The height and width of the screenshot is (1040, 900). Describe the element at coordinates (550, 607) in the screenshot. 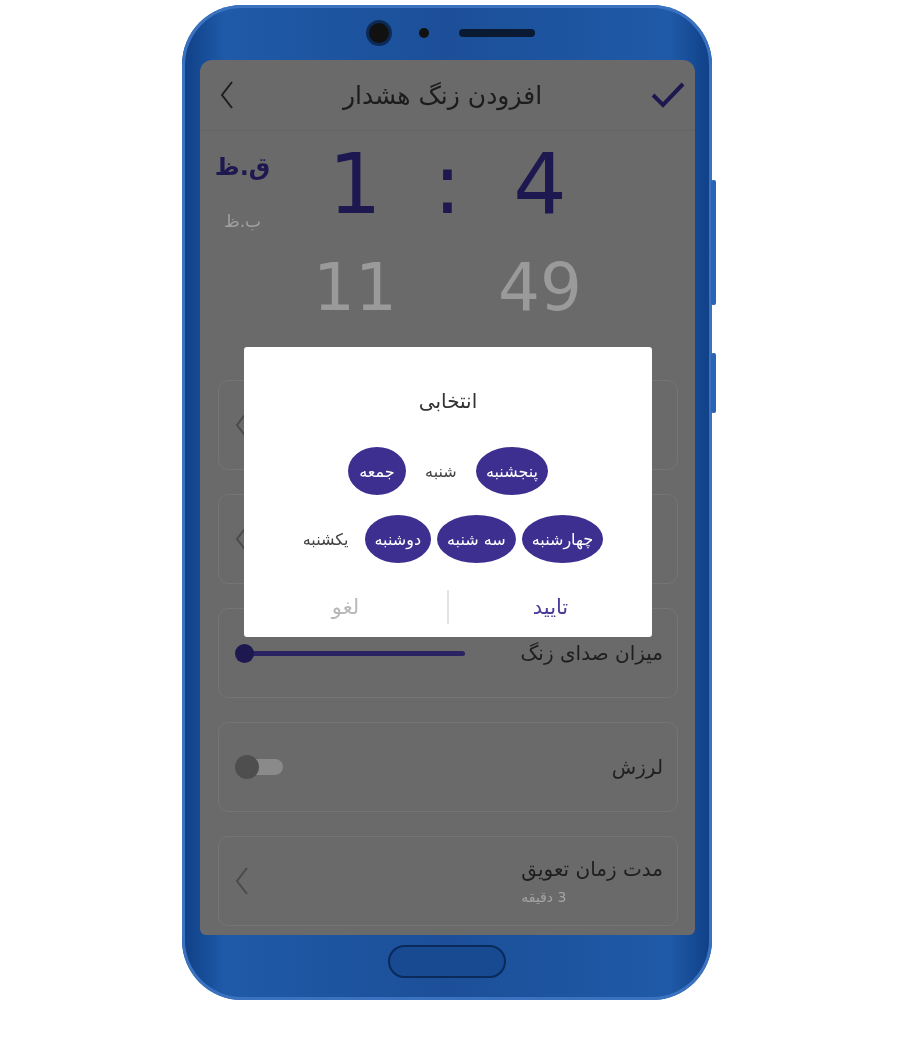

I see `confirm-button: تایید` at that location.